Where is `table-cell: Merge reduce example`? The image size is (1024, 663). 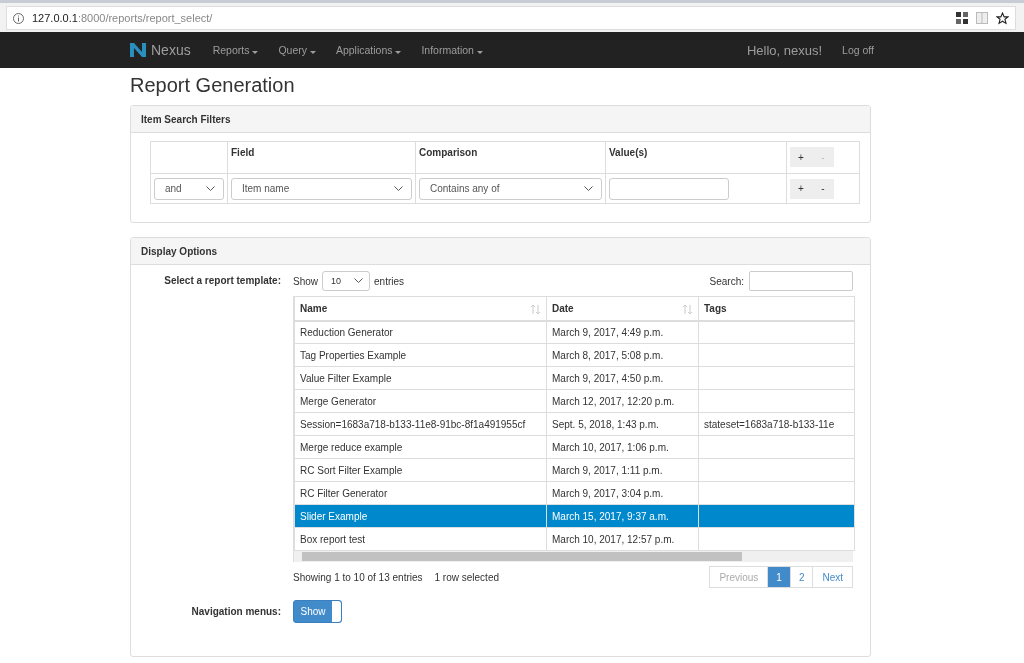 table-cell: Merge reduce example is located at coordinates (420, 447).